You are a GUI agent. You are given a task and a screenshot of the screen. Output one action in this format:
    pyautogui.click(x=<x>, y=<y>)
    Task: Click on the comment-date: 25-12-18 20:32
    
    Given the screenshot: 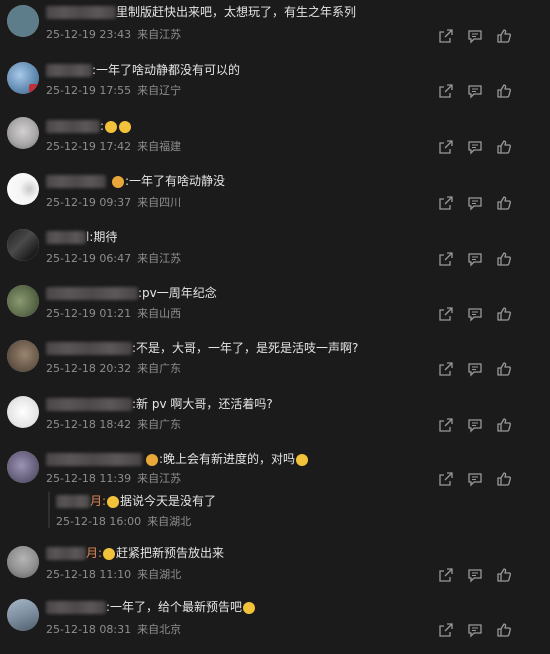 What is the action you would take?
    pyautogui.click(x=89, y=368)
    